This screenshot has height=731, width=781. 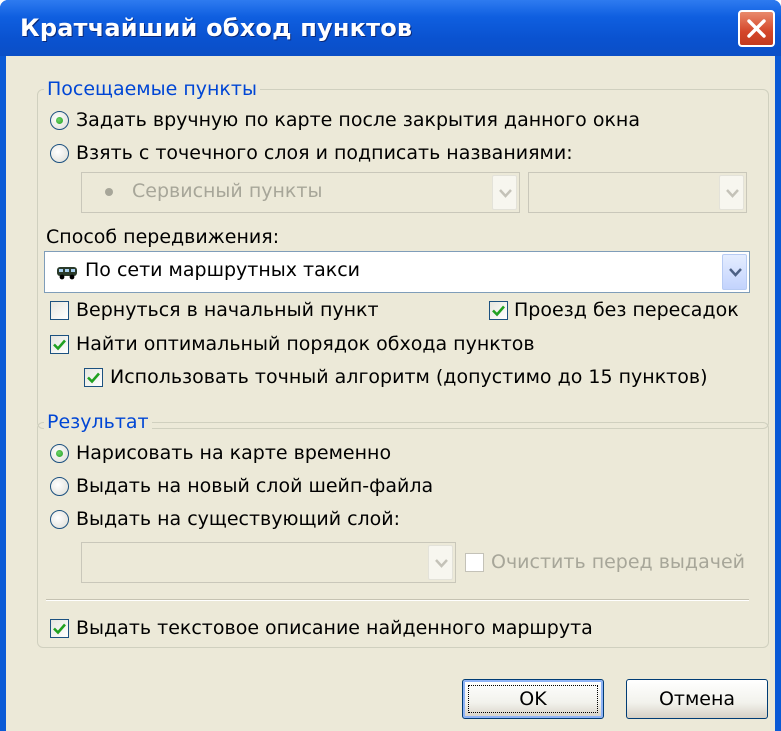 I want to click on radio-manual, so click(x=59, y=120).